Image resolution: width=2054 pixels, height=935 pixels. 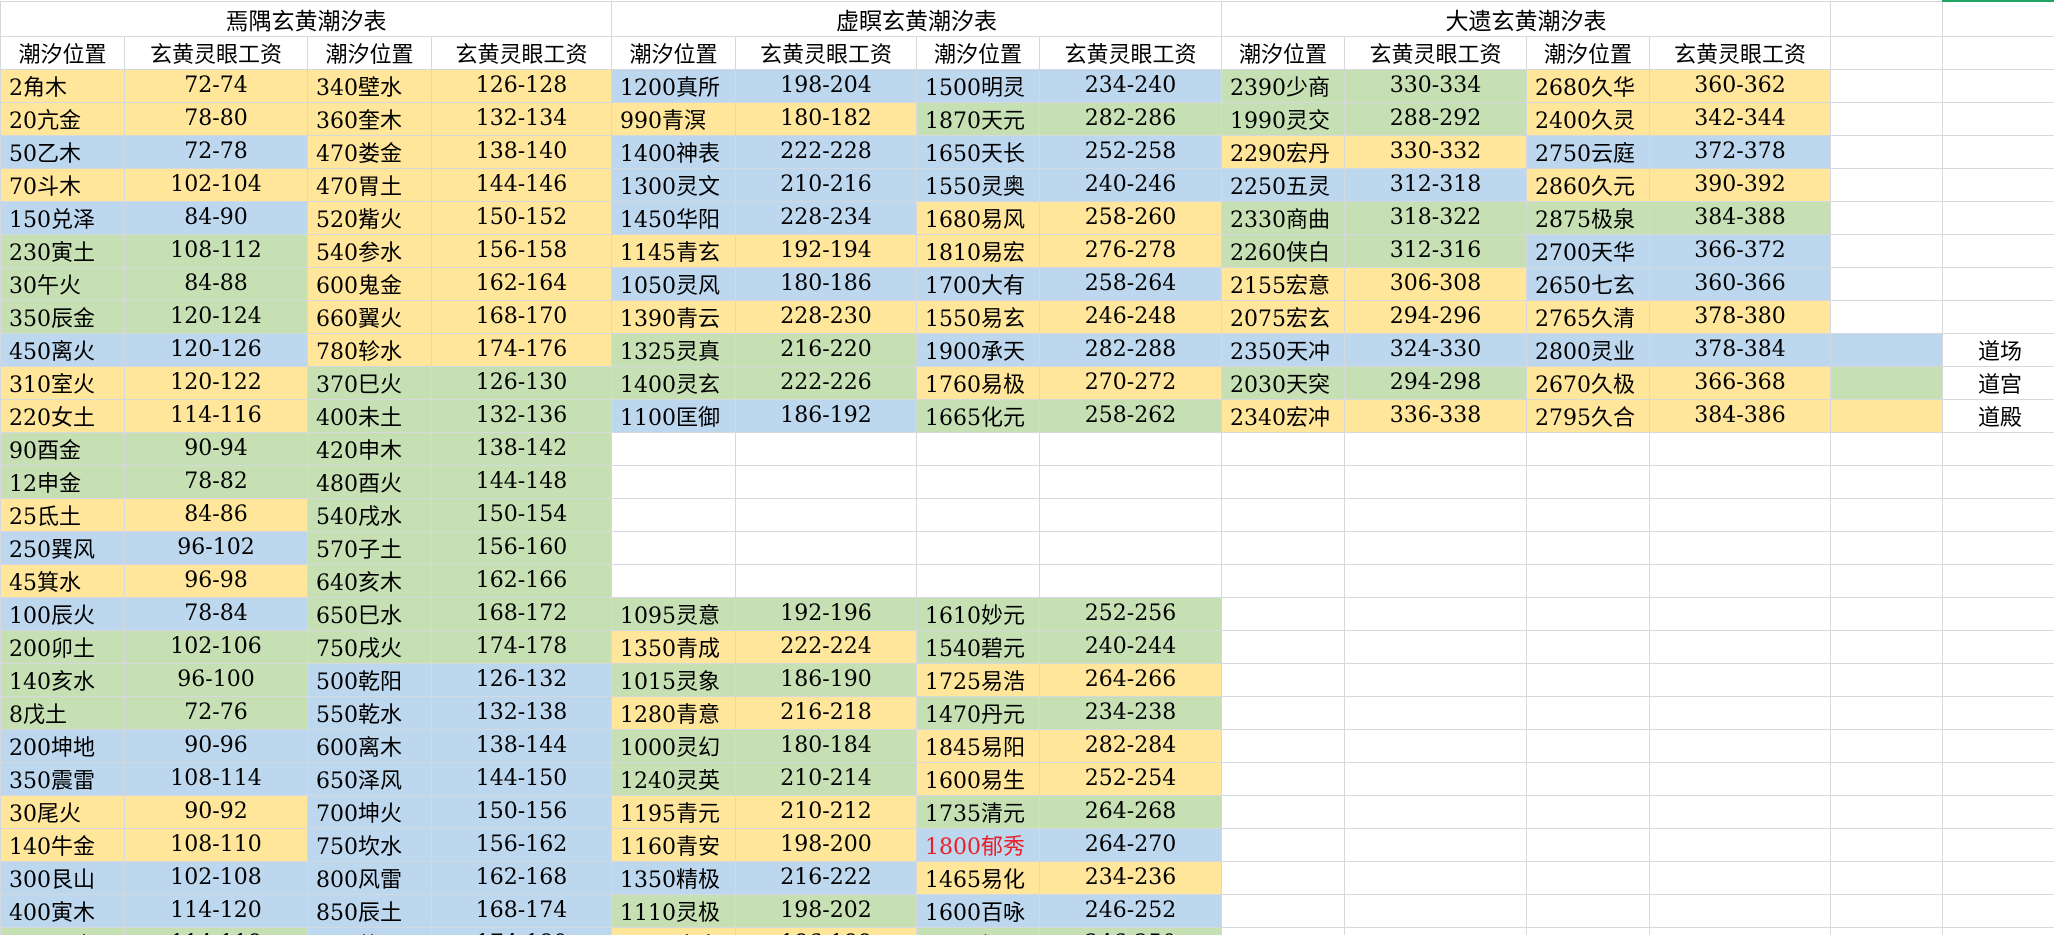 What do you see at coordinates (826, 184) in the screenshot?
I see `eye-wage-cell: 210-216` at bounding box center [826, 184].